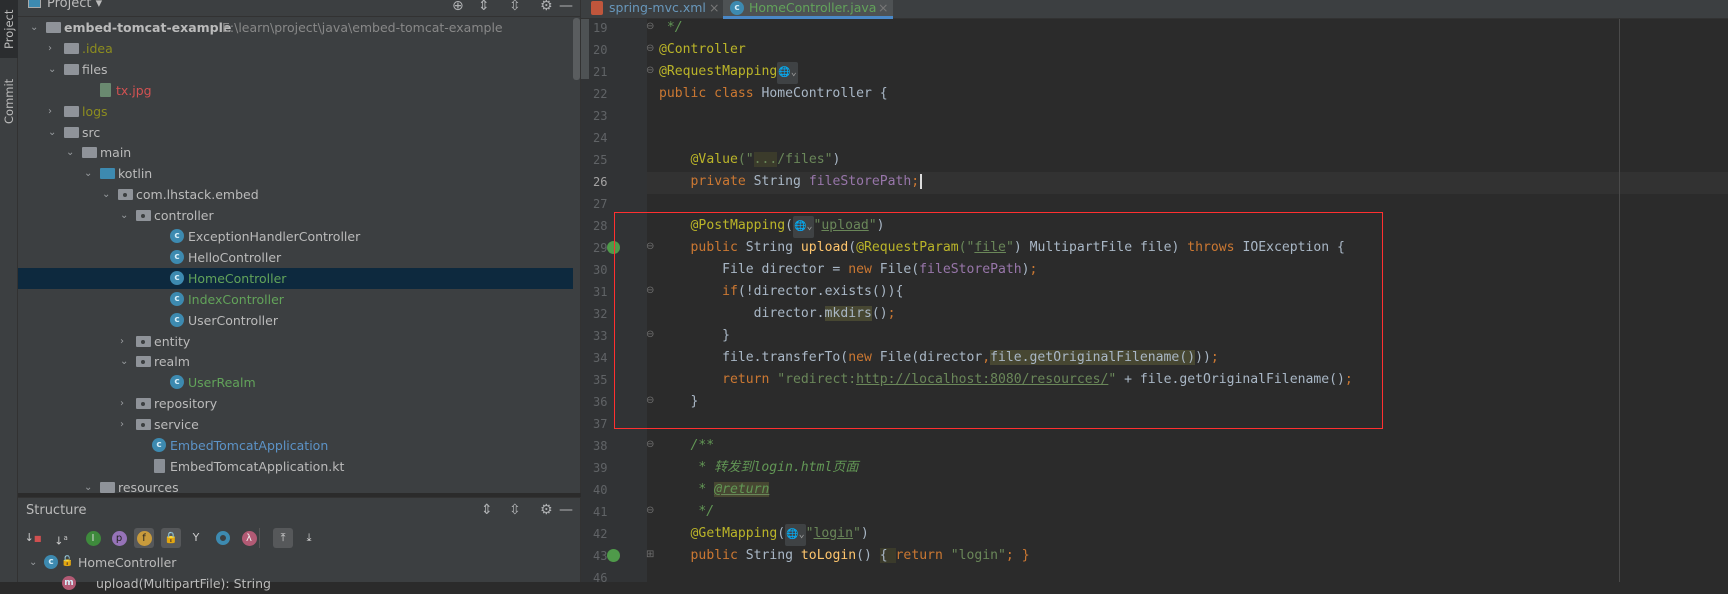 Image resolution: width=1728 pixels, height=594 pixels. I want to click on tree-item: ⌄ files, so click(295, 69).